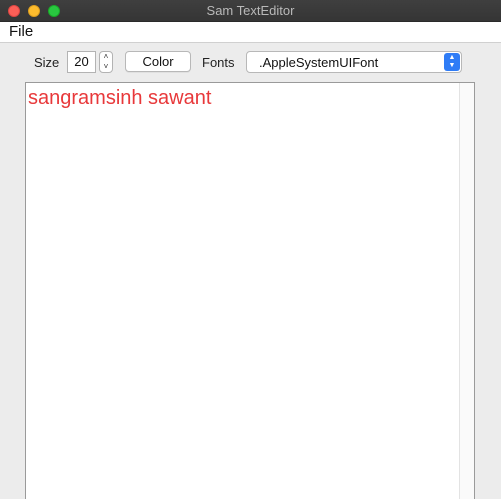  Describe the element at coordinates (119, 98) in the screenshot. I see `editor-text-area: sangramsinh sawant` at that location.